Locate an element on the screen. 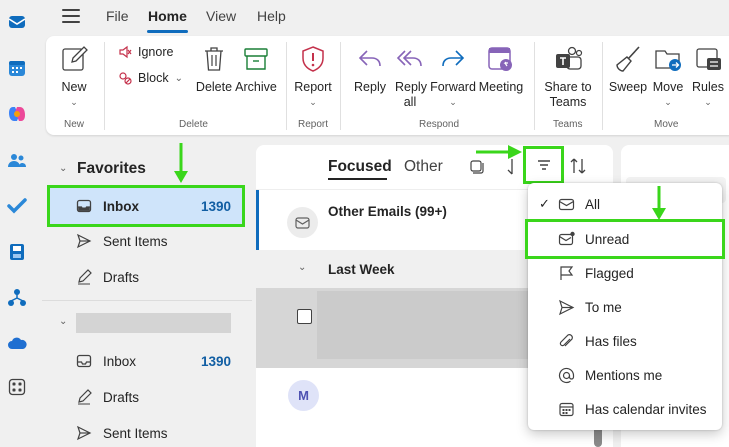  filter-option-flagged: Flagged is located at coordinates (625, 273).